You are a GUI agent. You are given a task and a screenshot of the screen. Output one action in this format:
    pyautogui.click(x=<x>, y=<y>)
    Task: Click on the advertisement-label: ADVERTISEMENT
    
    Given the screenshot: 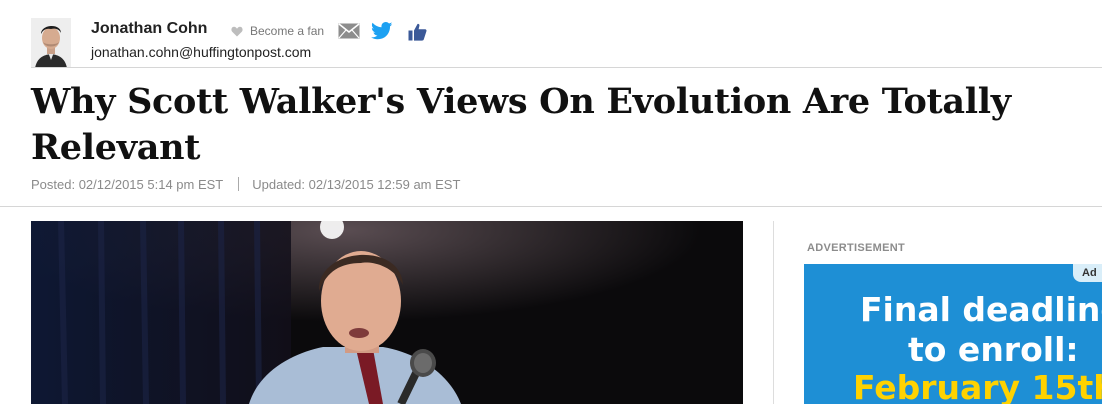 What is the action you would take?
    pyautogui.click(x=856, y=248)
    